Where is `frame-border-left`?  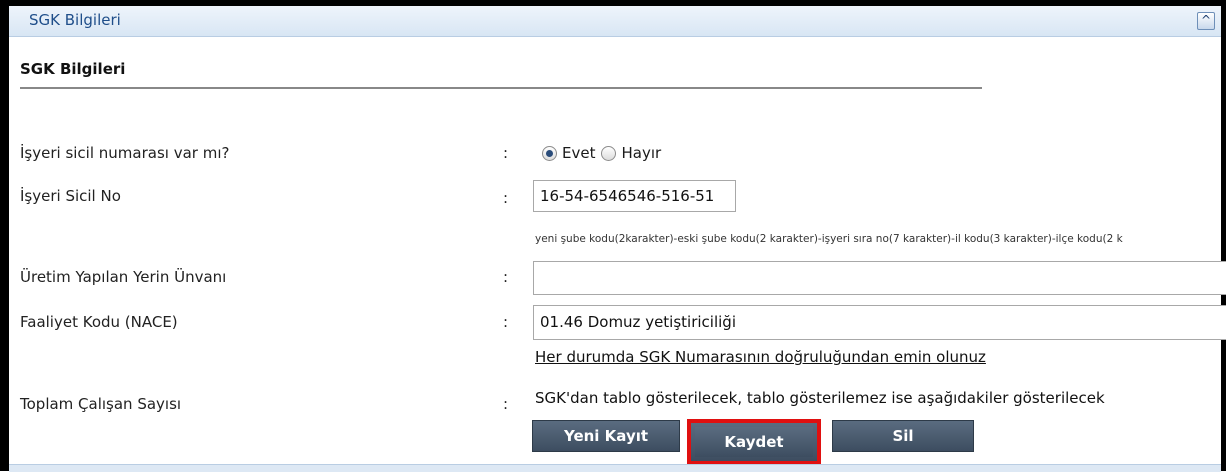 frame-border-left is located at coordinates (4, 235).